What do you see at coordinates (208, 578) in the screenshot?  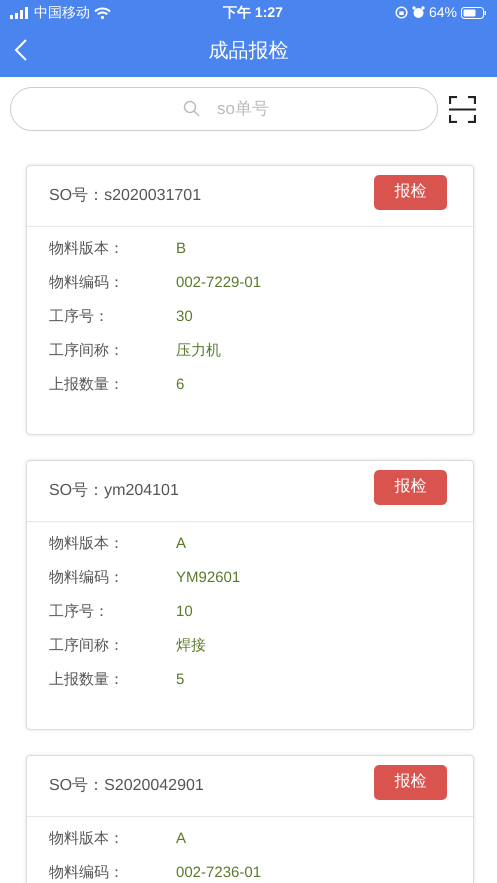 I see `field-value: YM92601` at bounding box center [208, 578].